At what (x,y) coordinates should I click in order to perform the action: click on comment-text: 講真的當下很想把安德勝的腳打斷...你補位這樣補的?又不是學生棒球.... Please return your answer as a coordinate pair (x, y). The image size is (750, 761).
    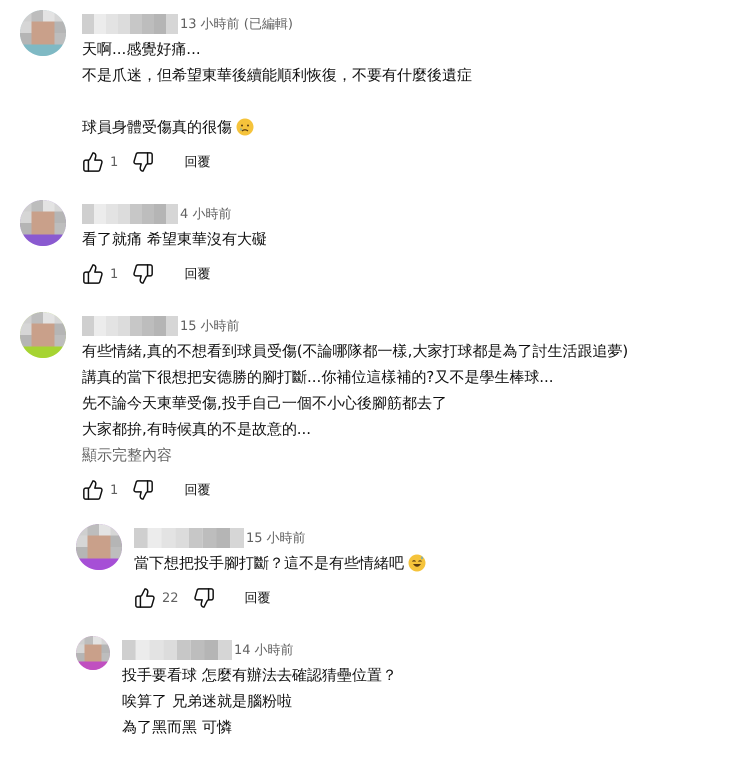
    Looking at the image, I should click on (318, 377).